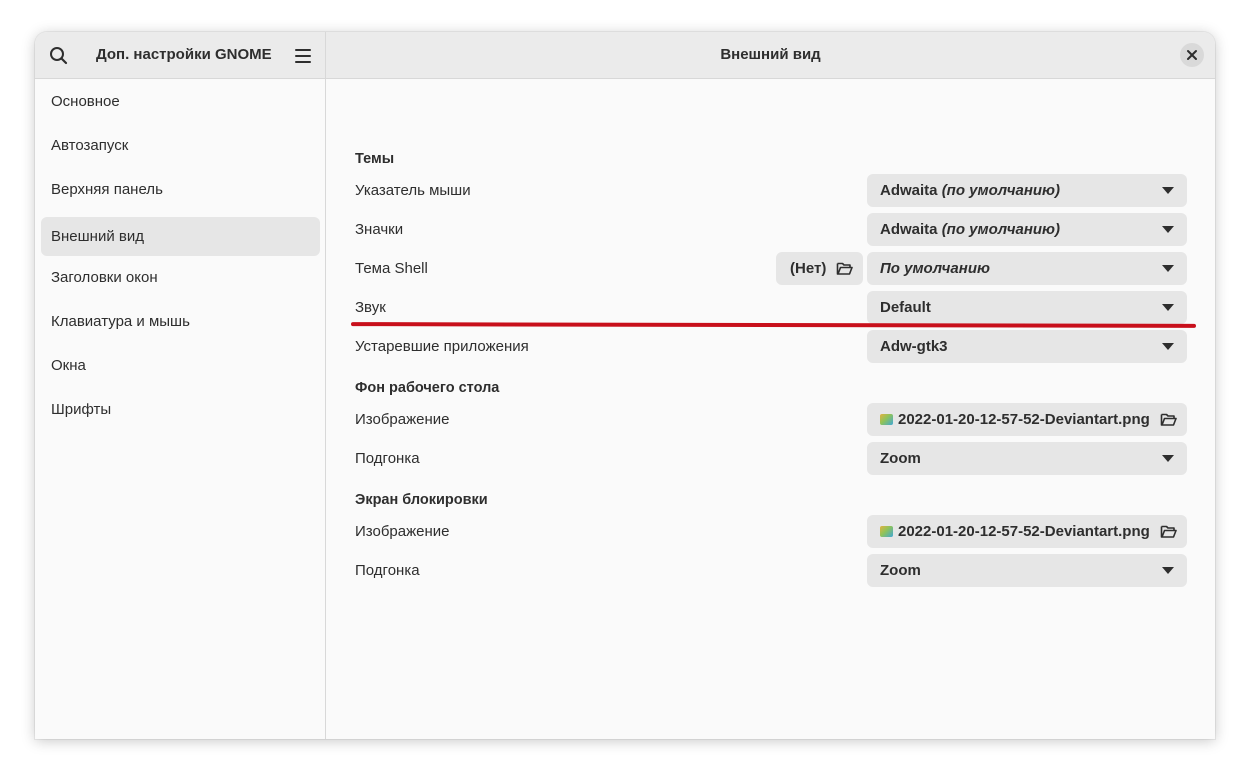 Image resolution: width=1250 pixels, height=777 pixels. I want to click on sidebar-item-fonts: Шрифты, so click(180, 409).